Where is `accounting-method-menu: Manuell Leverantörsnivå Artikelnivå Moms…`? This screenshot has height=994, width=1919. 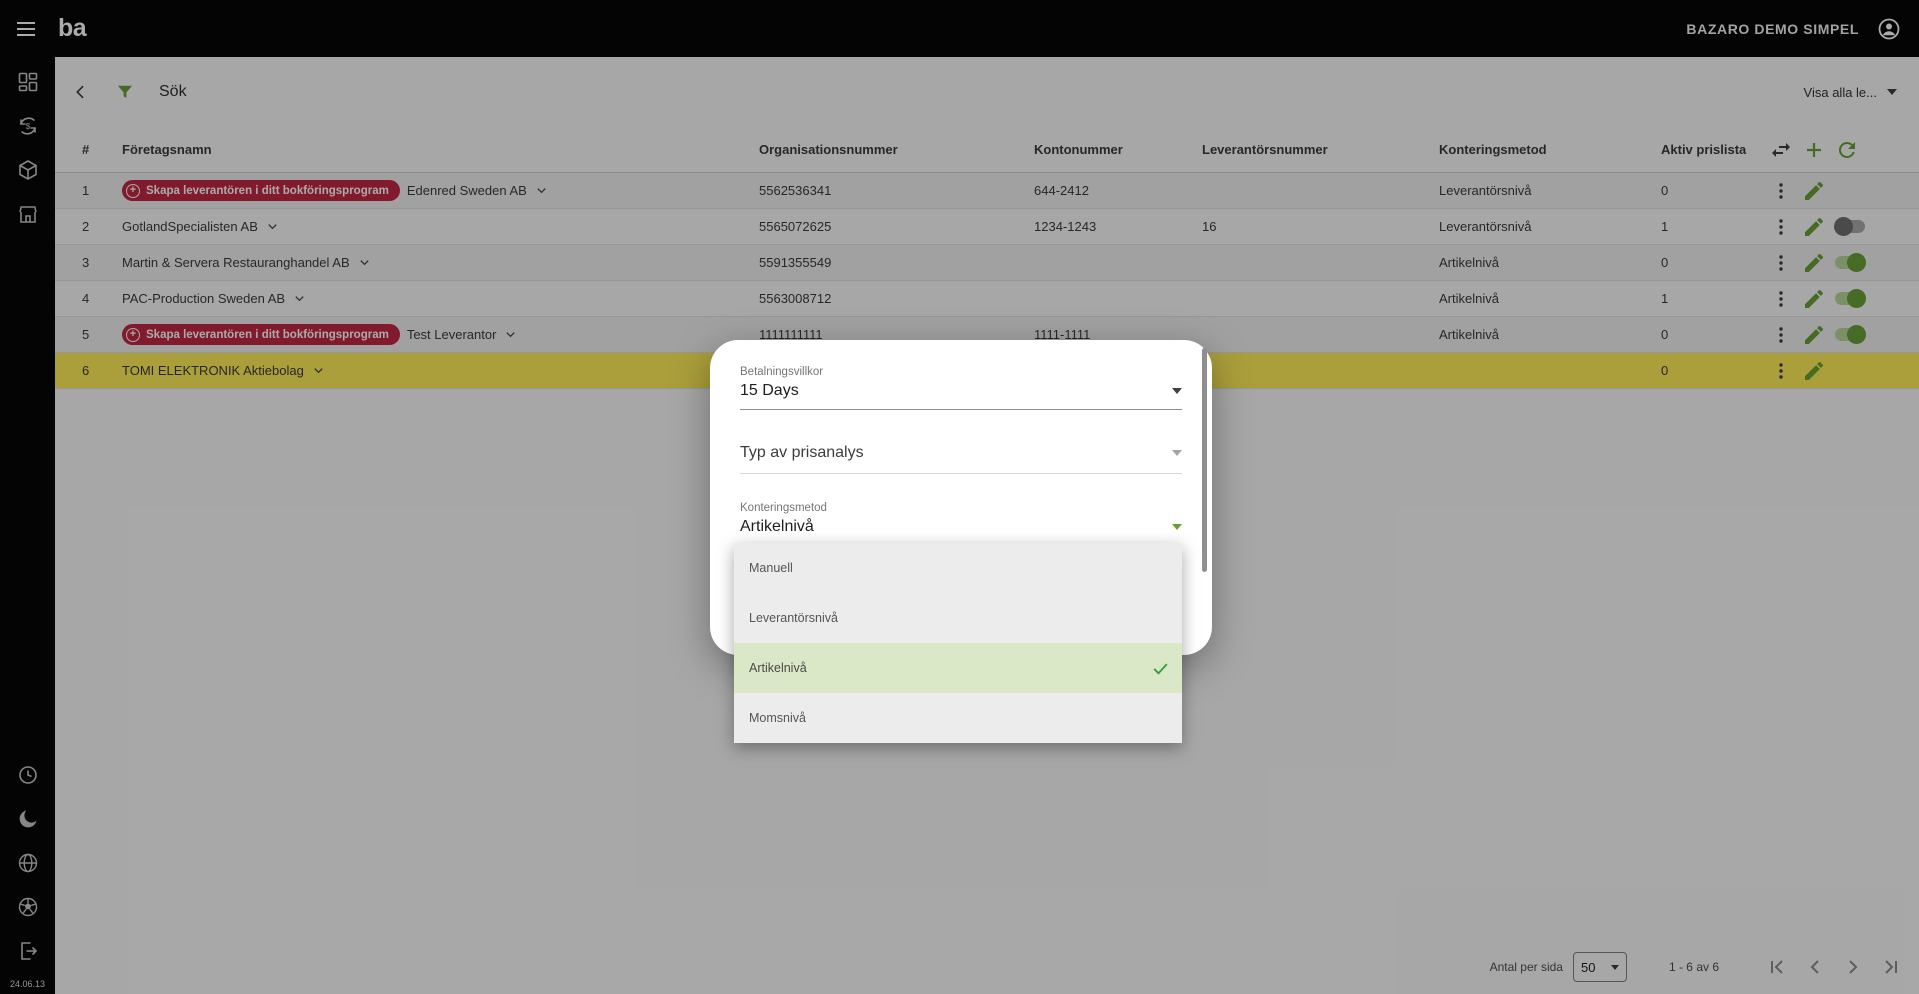
accounting-method-menu: Manuell Leverantörsnivå Artikelnivå Moms… is located at coordinates (958, 643).